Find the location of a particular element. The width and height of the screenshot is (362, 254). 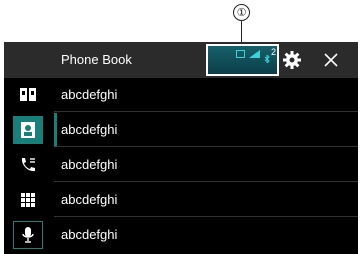

phone-book-icon is located at coordinates (28, 94).